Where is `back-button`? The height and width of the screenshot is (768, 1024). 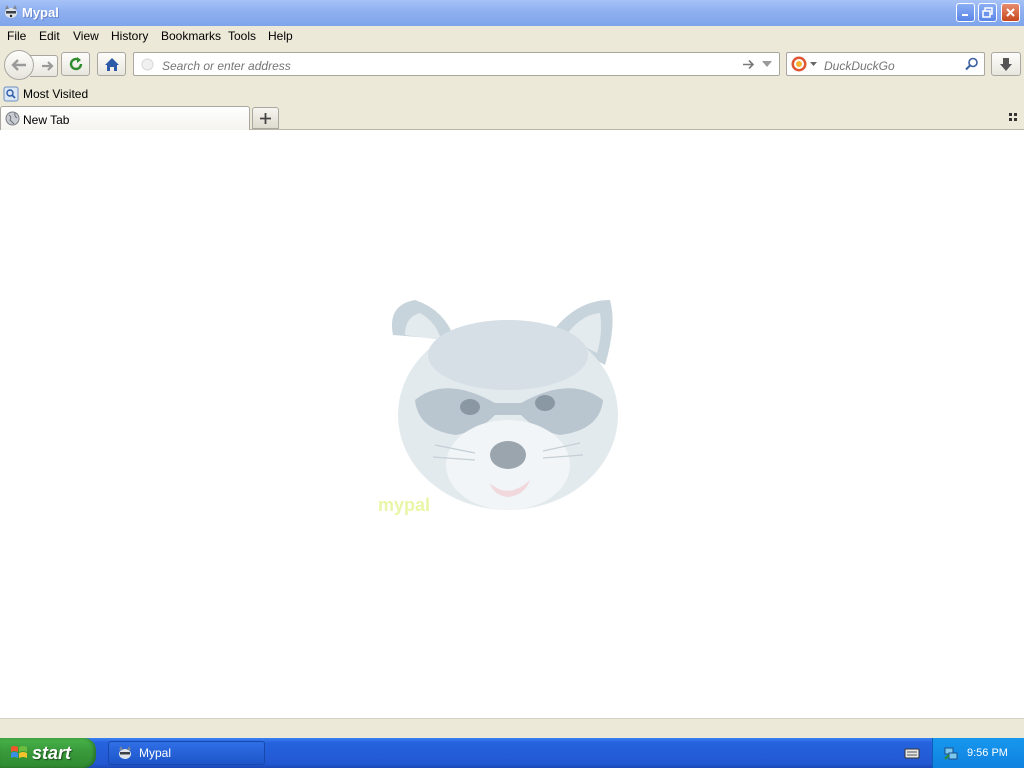 back-button is located at coordinates (19, 65).